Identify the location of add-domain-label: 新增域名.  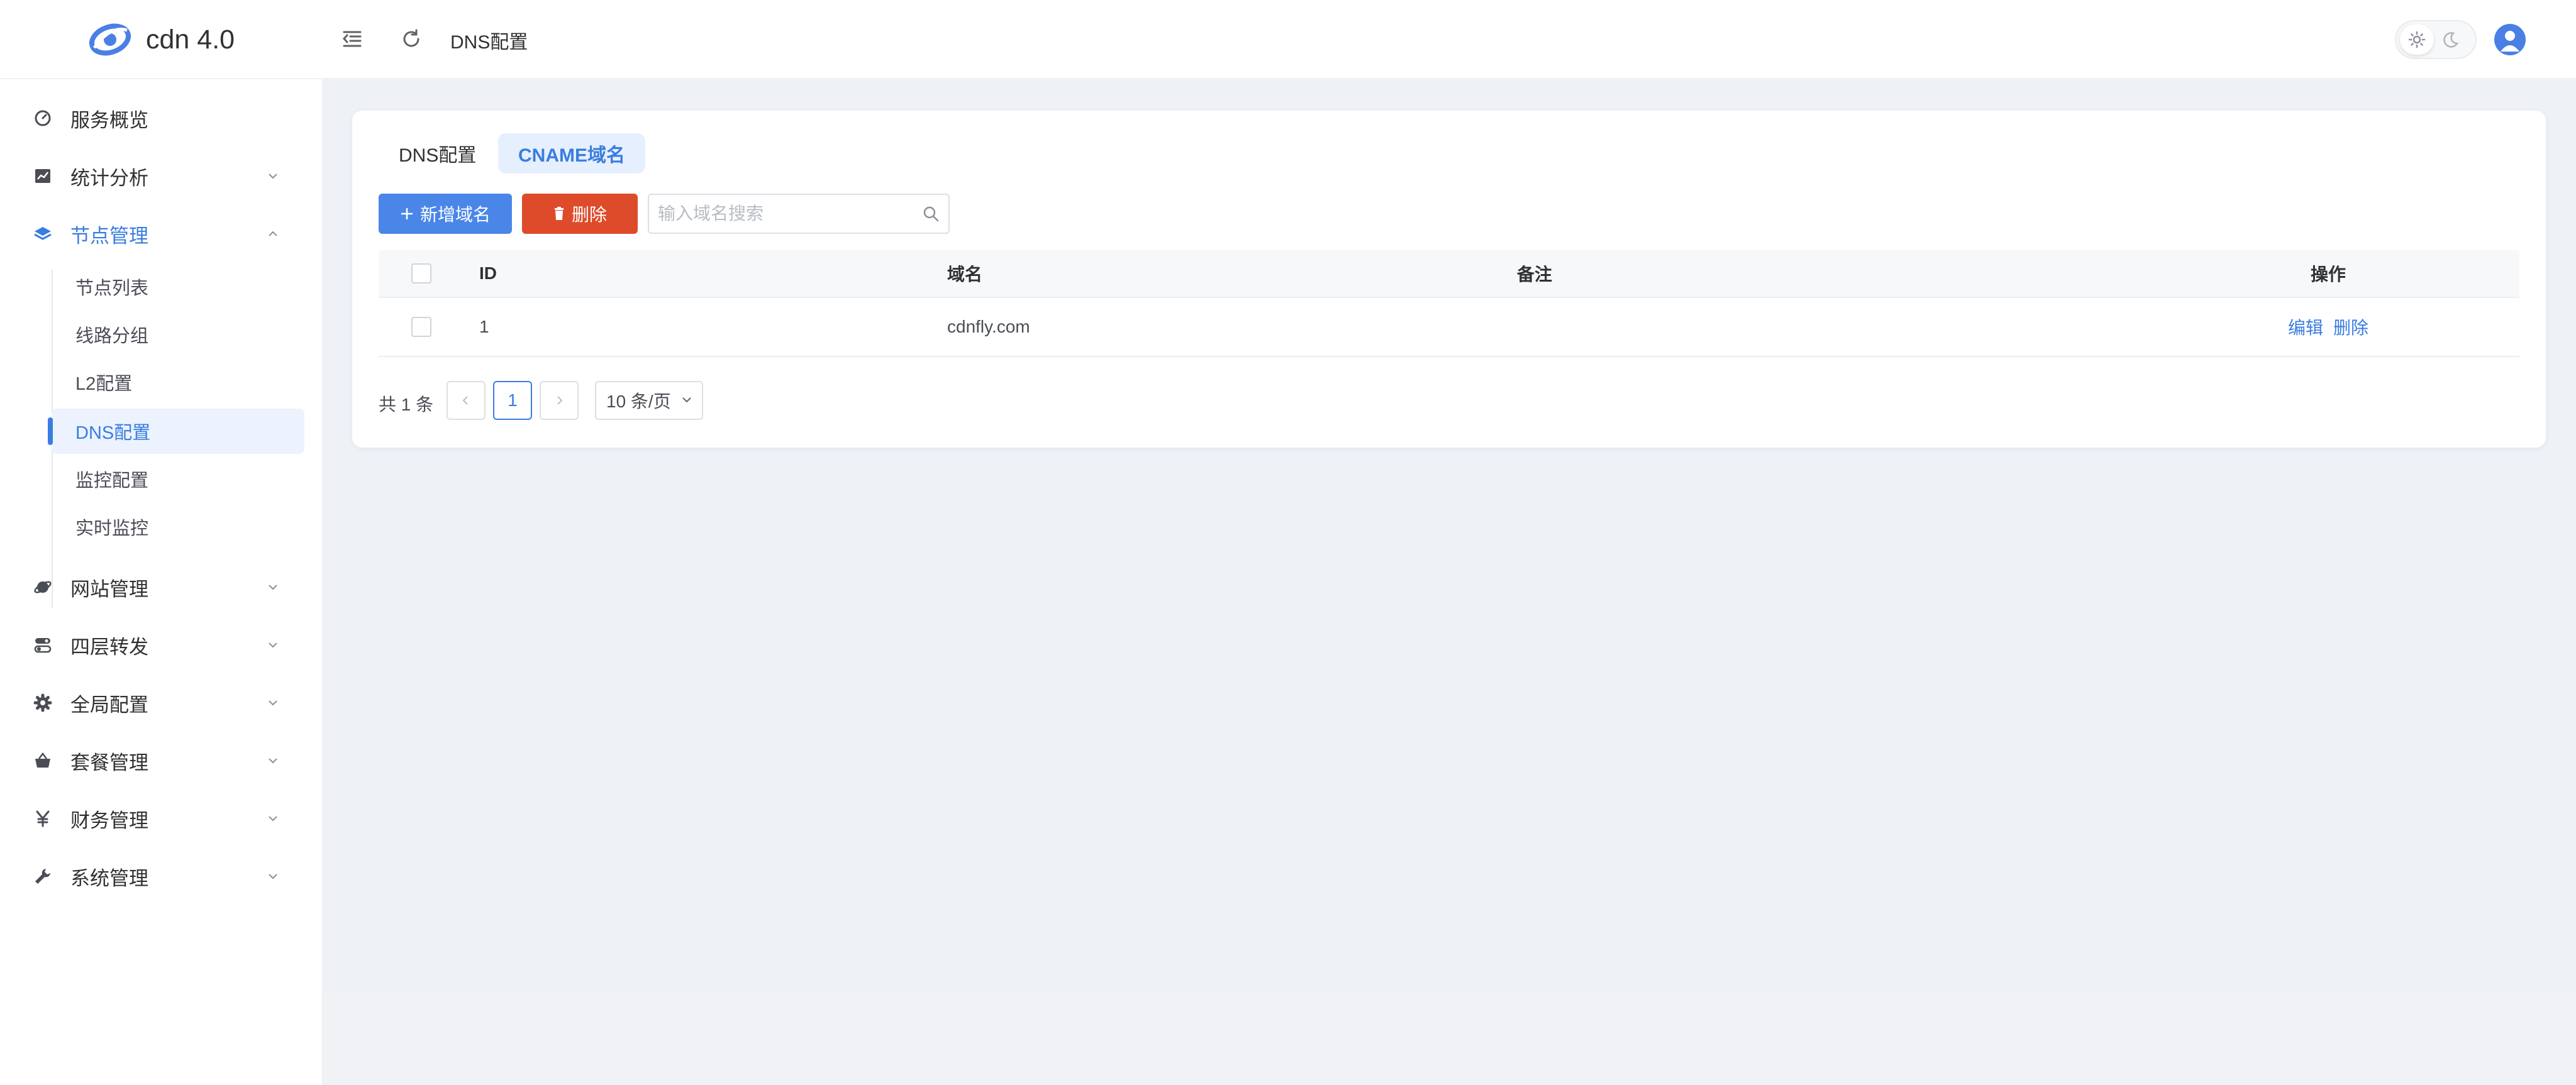
(455, 214).